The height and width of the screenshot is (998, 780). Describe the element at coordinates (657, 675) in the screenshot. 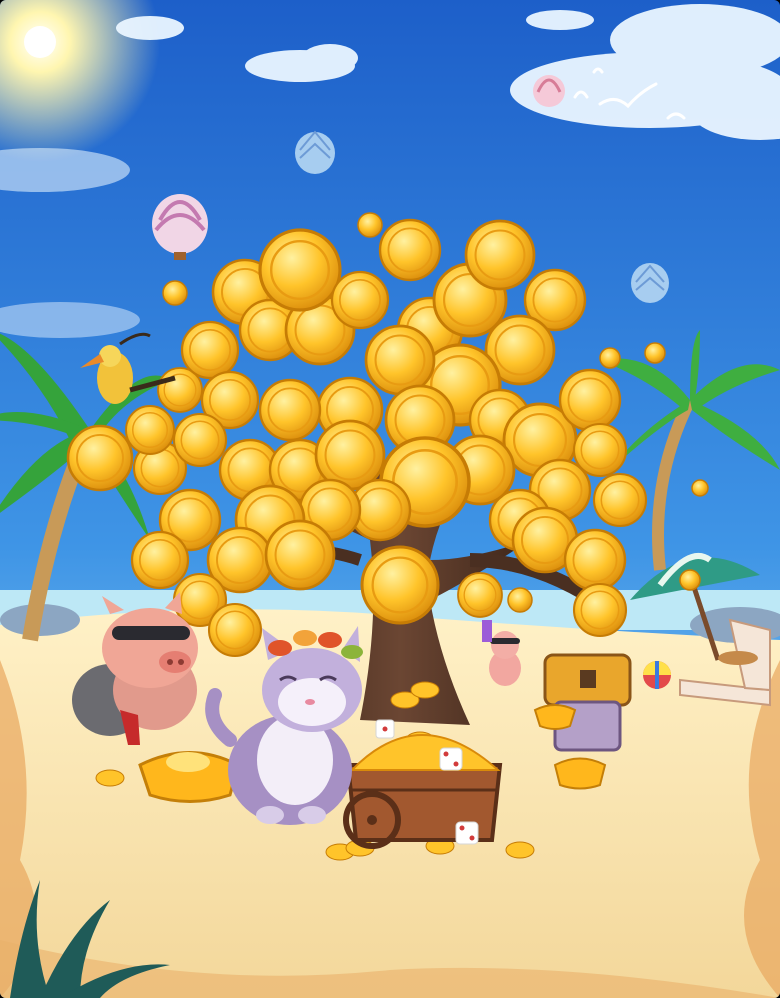

I see `beach-ball-icon` at that location.